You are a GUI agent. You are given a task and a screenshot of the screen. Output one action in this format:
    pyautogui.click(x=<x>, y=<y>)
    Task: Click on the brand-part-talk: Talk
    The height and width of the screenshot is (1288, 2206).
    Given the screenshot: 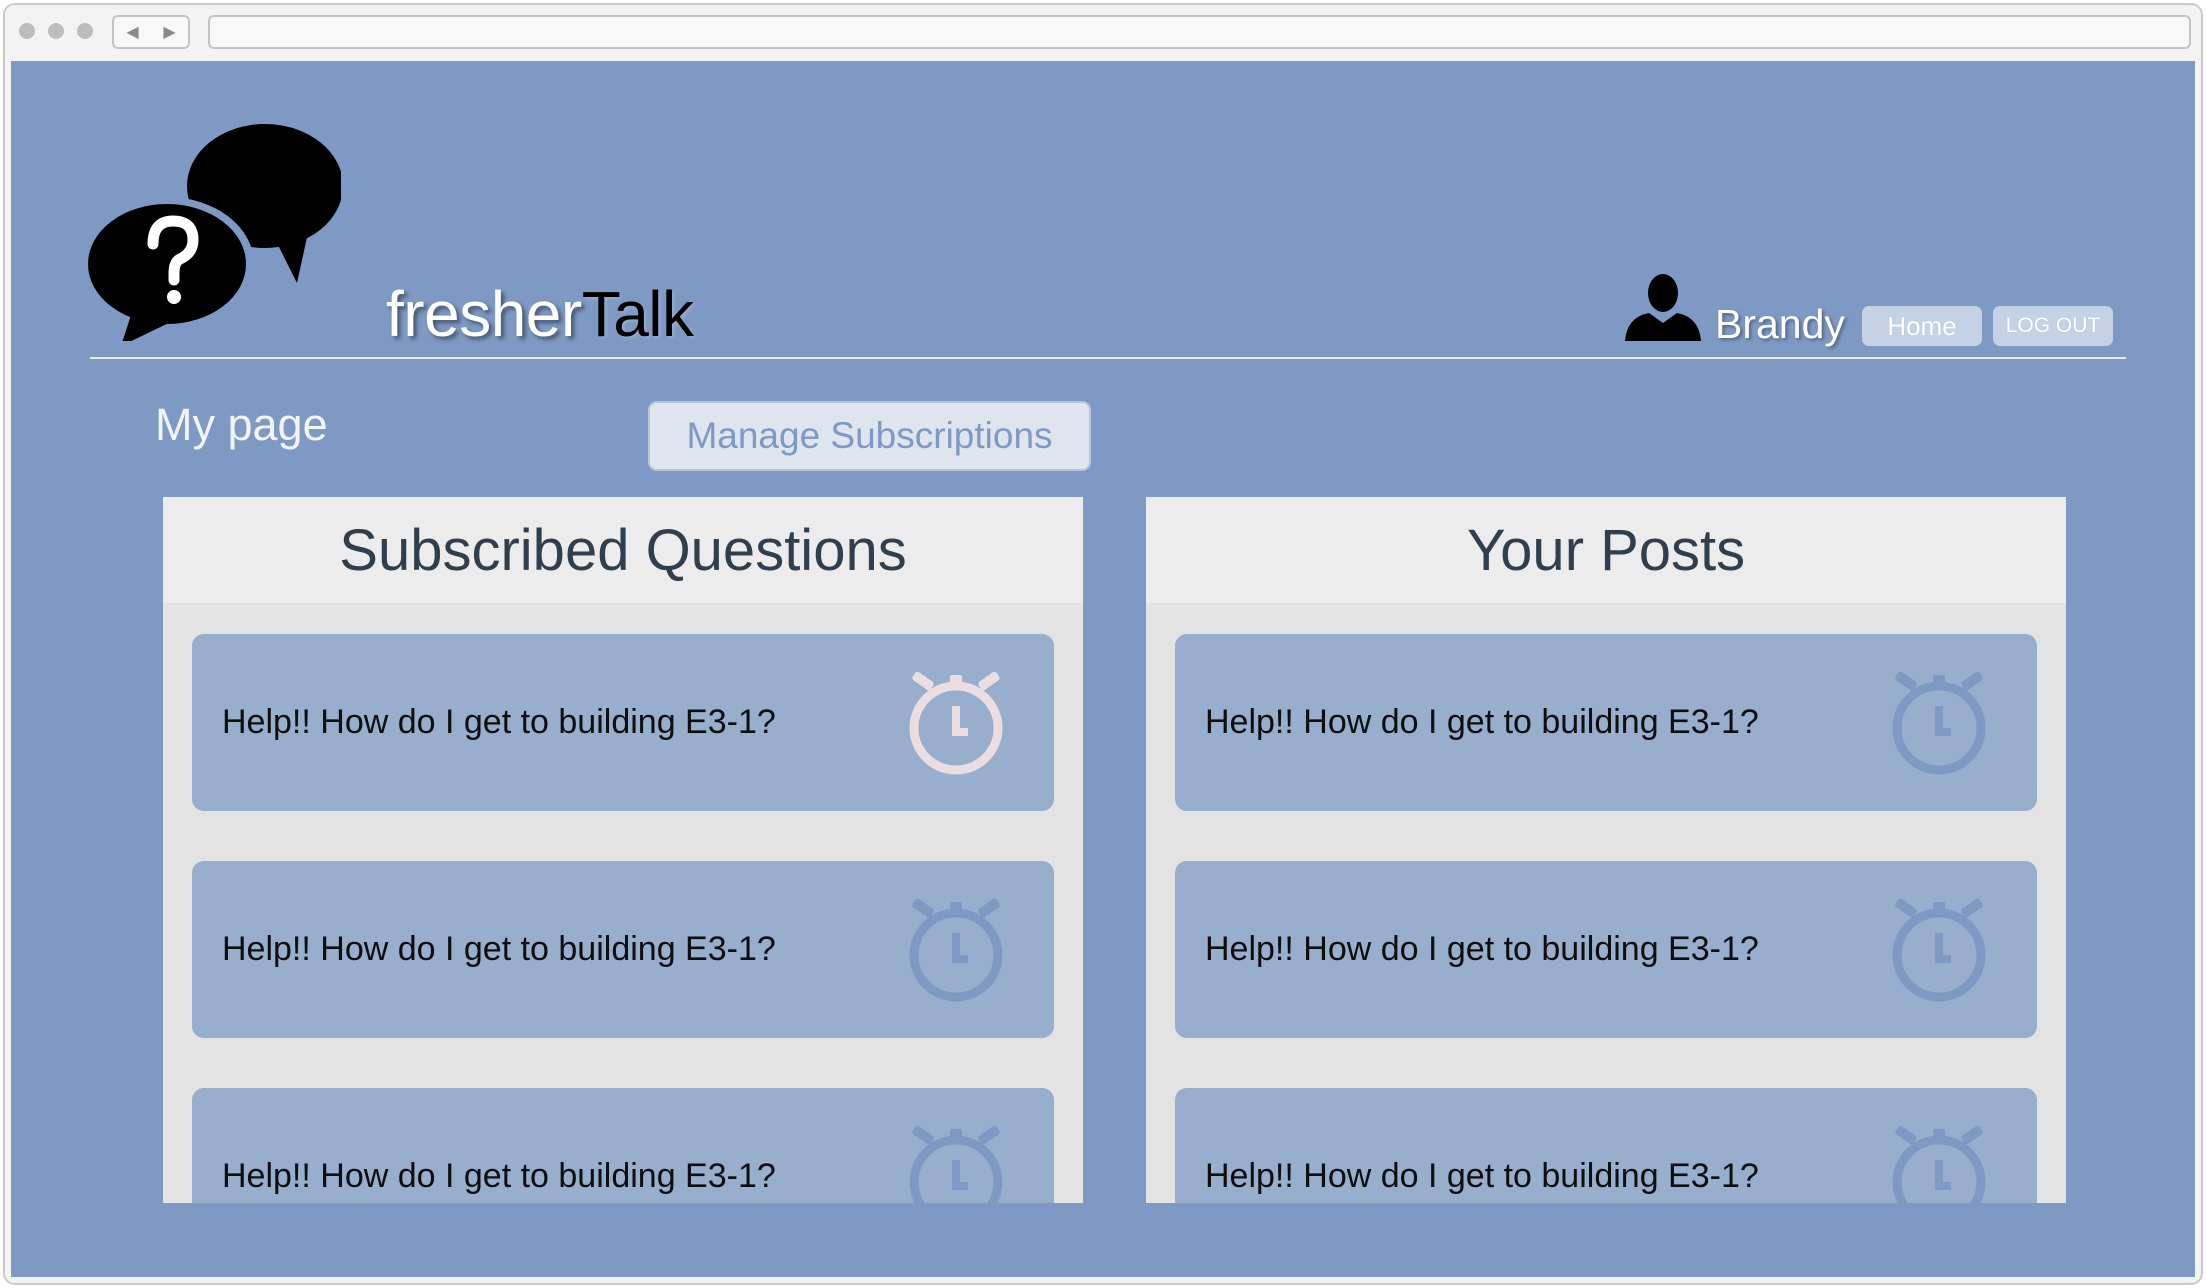 What is the action you would take?
    pyautogui.click(x=637, y=314)
    